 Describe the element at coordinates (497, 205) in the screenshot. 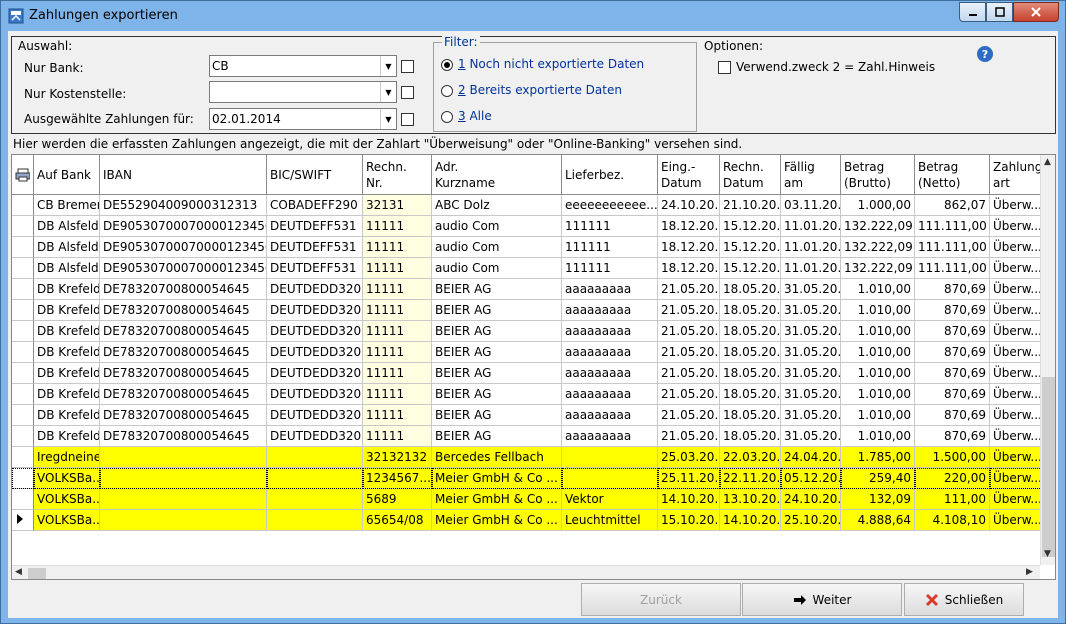

I see `table-cell: ABC Dolz` at that location.